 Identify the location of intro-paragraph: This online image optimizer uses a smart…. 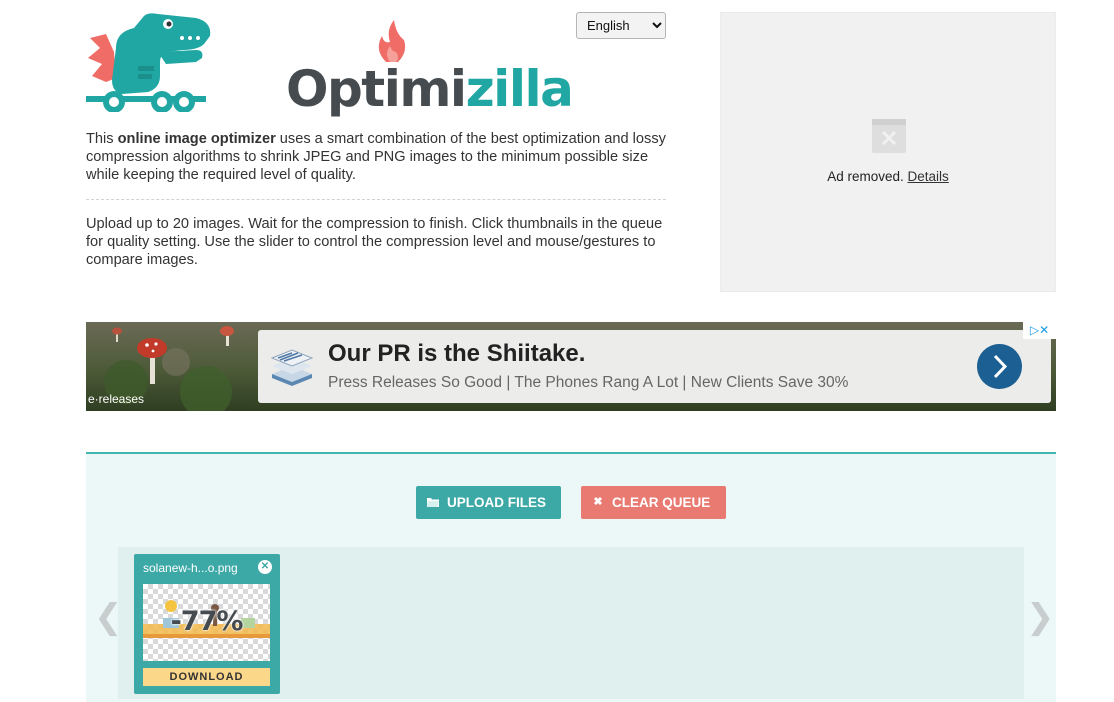
(376, 157).